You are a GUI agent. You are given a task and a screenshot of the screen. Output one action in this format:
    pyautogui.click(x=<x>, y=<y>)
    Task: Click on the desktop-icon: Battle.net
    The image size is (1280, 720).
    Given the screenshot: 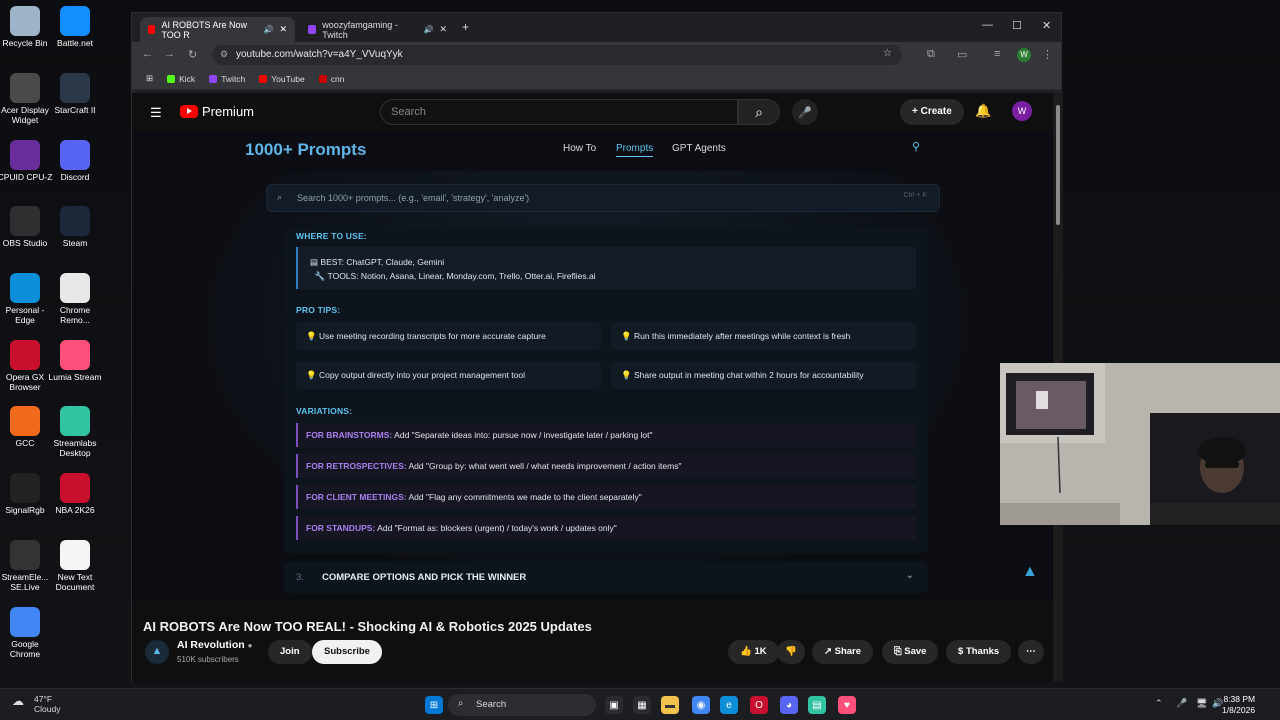 What is the action you would take?
    pyautogui.click(x=75, y=27)
    